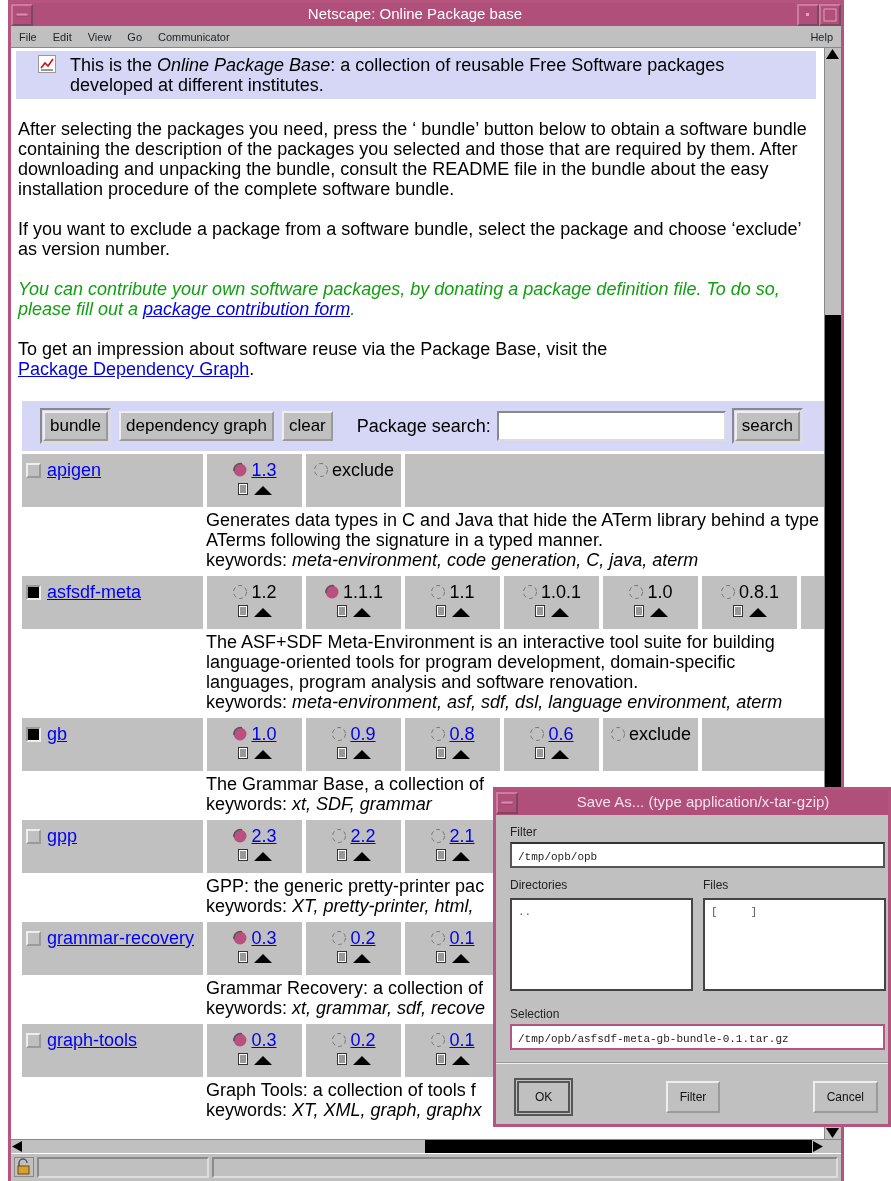  Describe the element at coordinates (194, 37) in the screenshot. I see `menu-item: Communicator` at that location.